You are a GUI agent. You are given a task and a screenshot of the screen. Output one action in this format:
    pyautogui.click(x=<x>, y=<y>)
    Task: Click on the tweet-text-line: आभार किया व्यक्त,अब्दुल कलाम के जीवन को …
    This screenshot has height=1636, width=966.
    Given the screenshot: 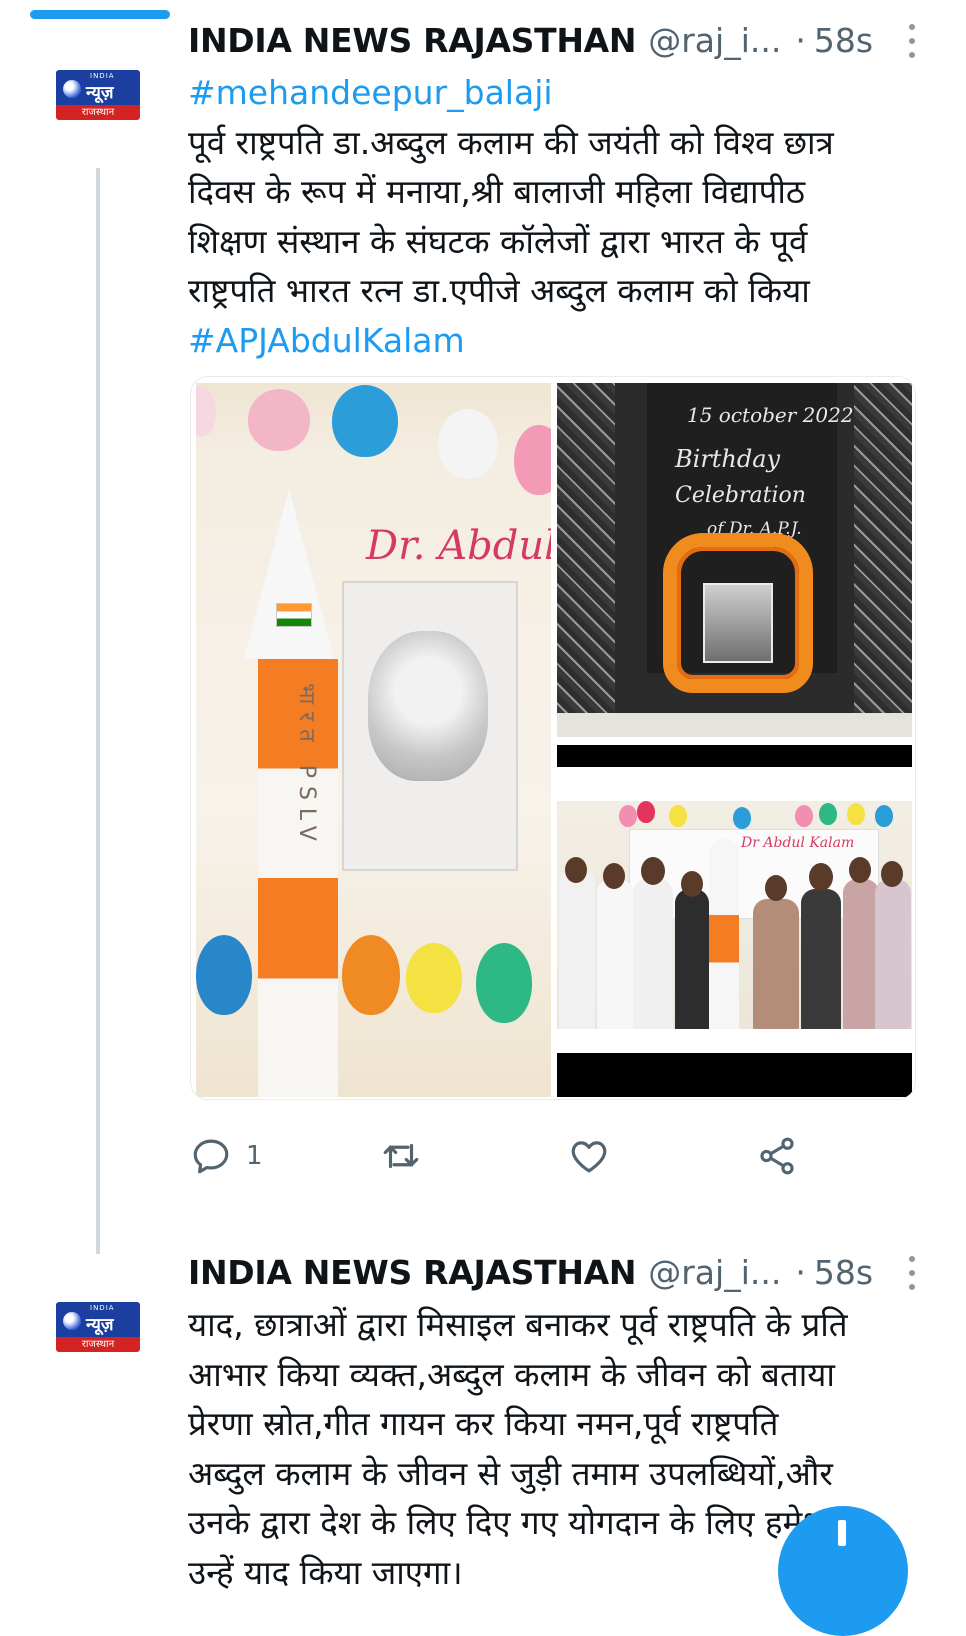 What is the action you would take?
    pyautogui.click(x=511, y=1374)
    